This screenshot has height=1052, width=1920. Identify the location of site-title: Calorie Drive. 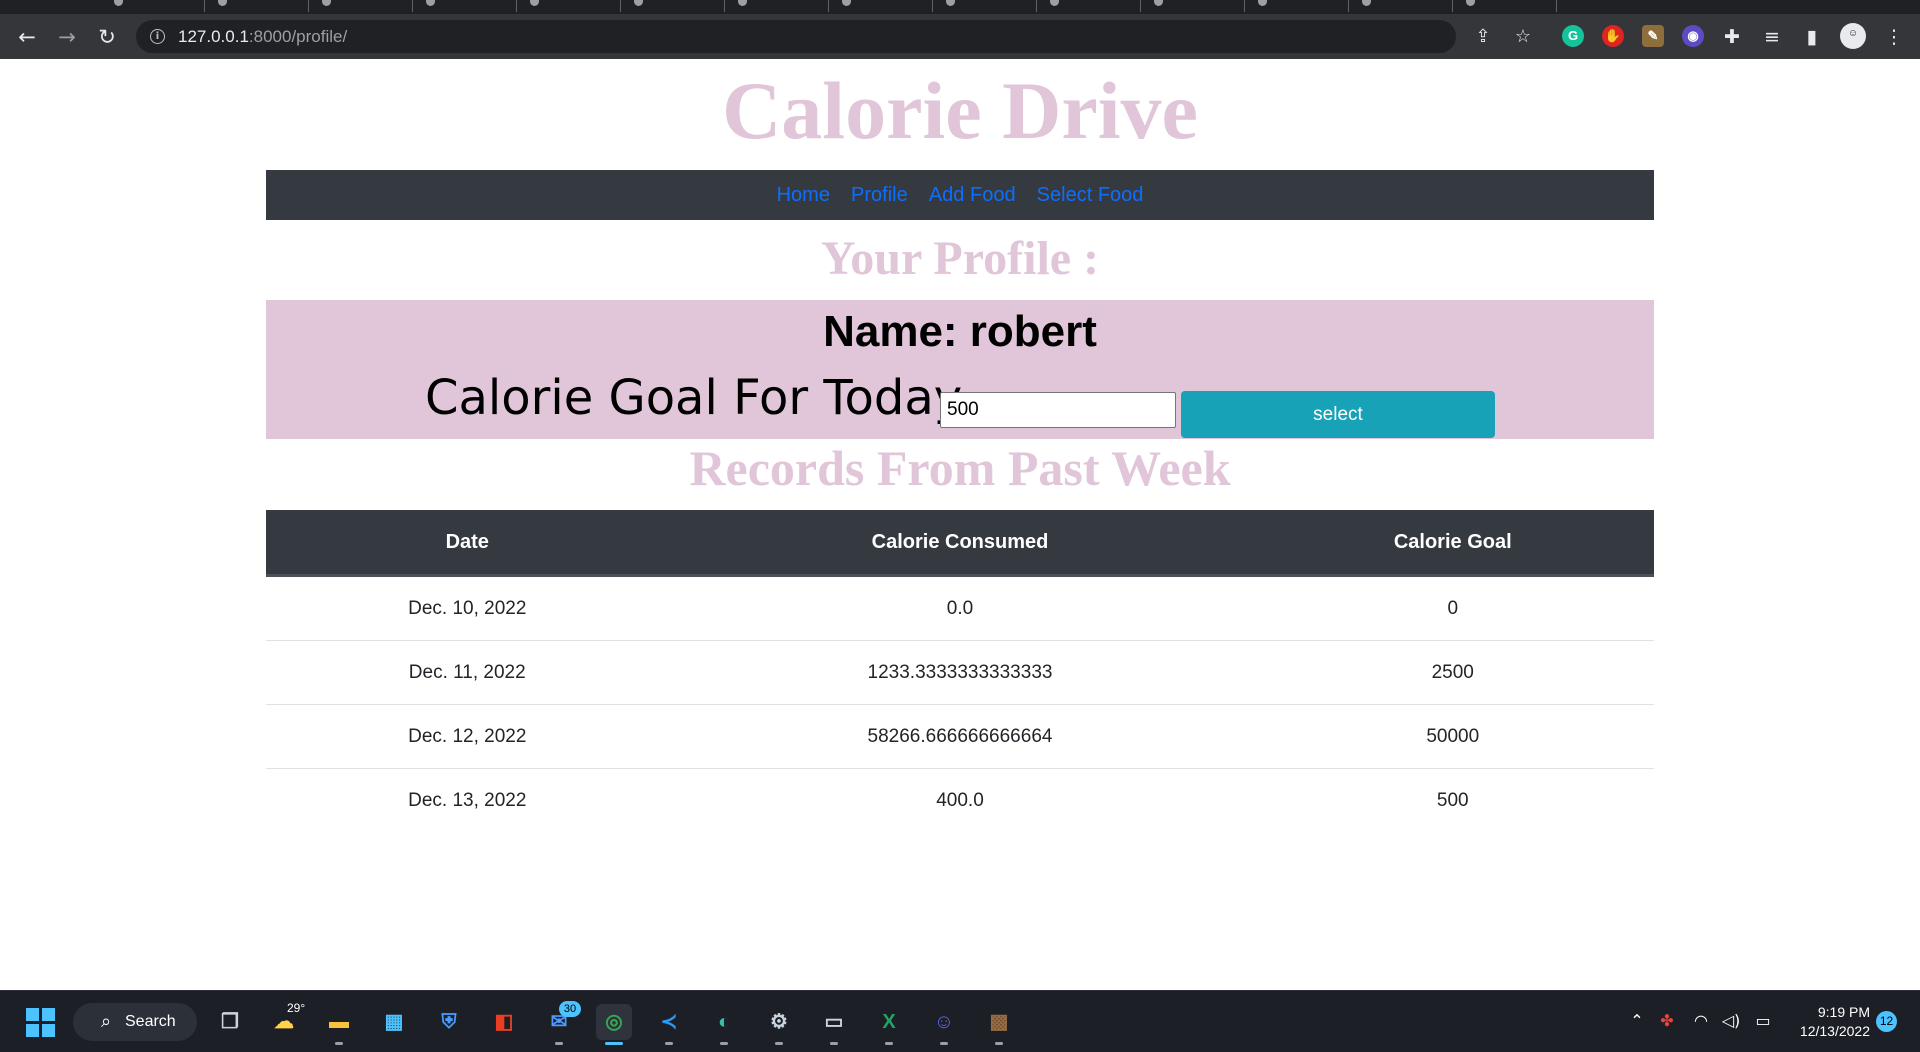
(960, 110).